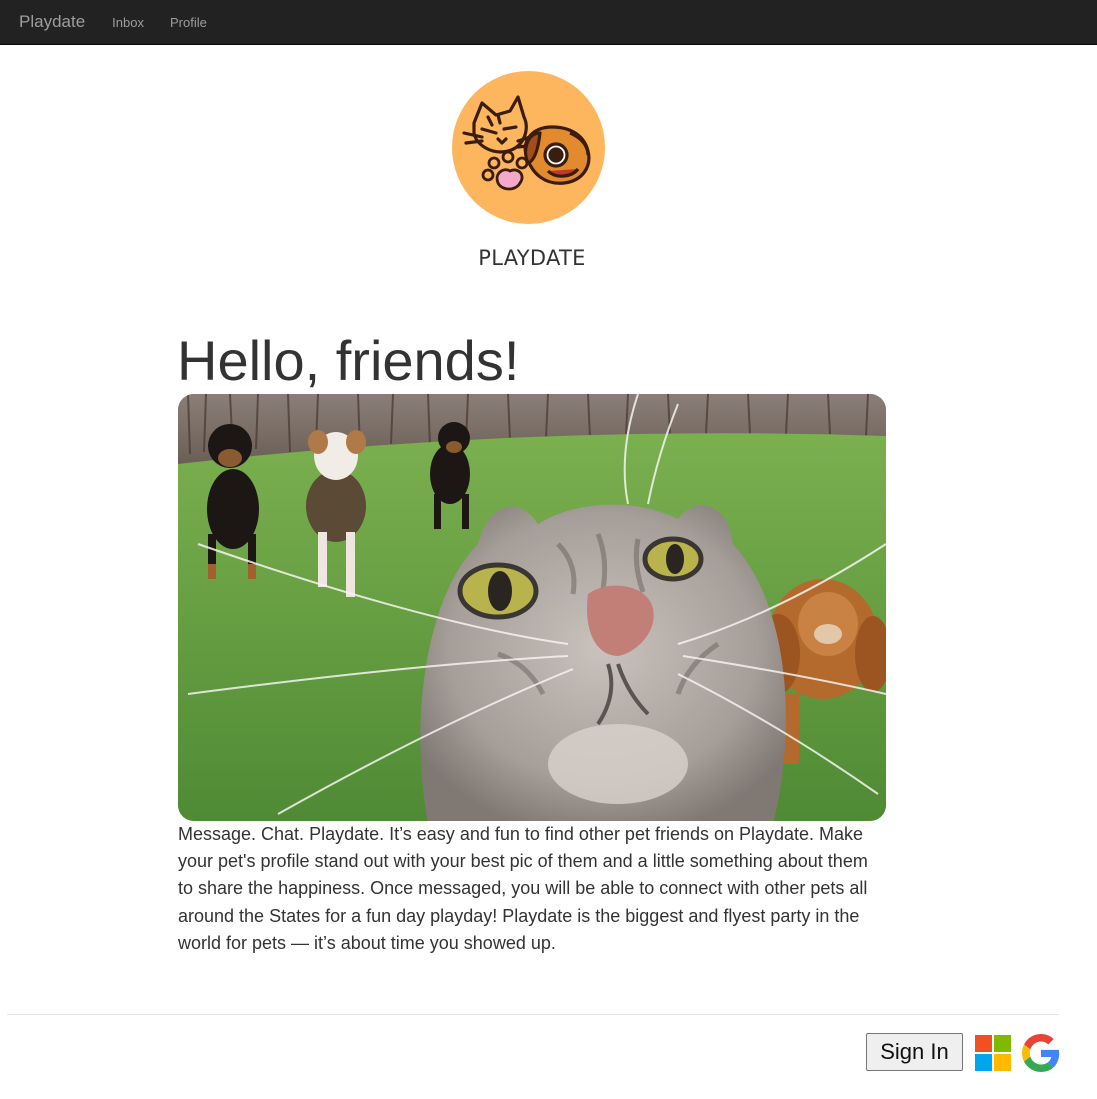 This screenshot has width=1097, height=1099. What do you see at coordinates (993, 1053) in the screenshot?
I see `microsoft-logo-icon` at bounding box center [993, 1053].